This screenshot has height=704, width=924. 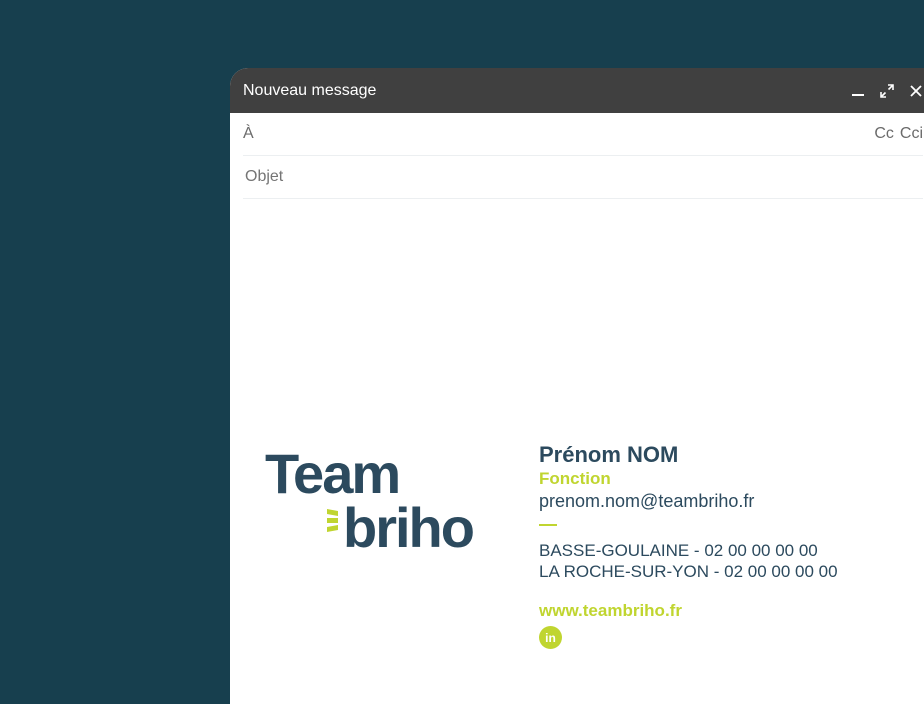 What do you see at coordinates (569, 134) in the screenshot?
I see `to-input` at bounding box center [569, 134].